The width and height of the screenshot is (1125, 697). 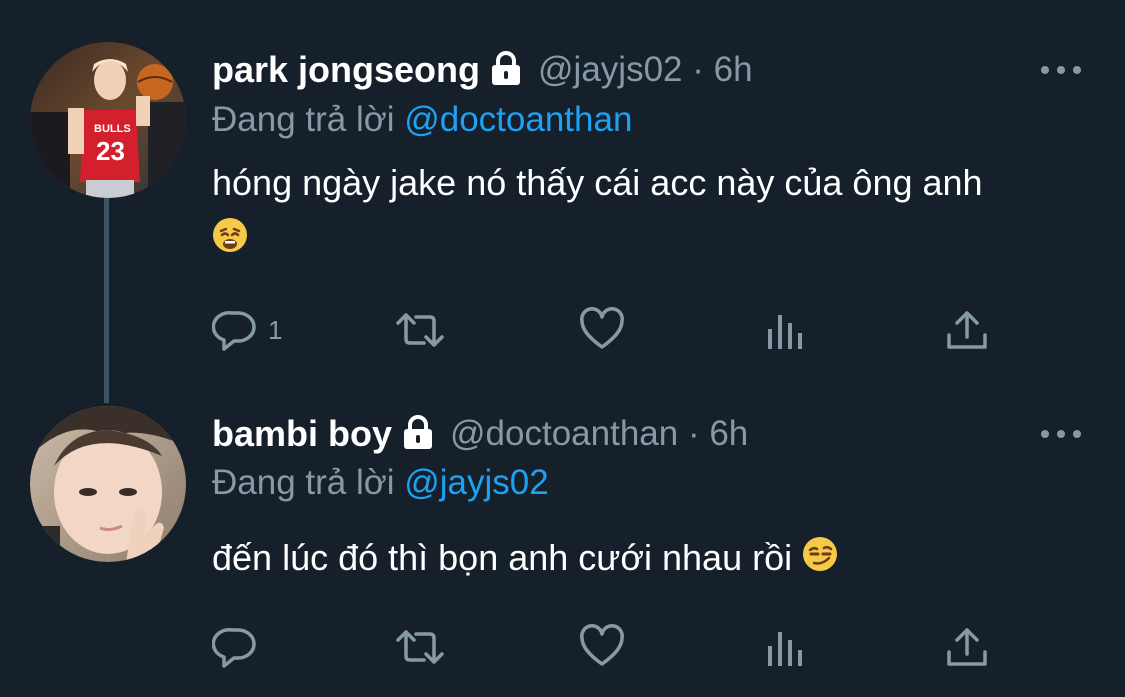 What do you see at coordinates (302, 434) in the screenshot?
I see `display-name: bambi boy` at bounding box center [302, 434].